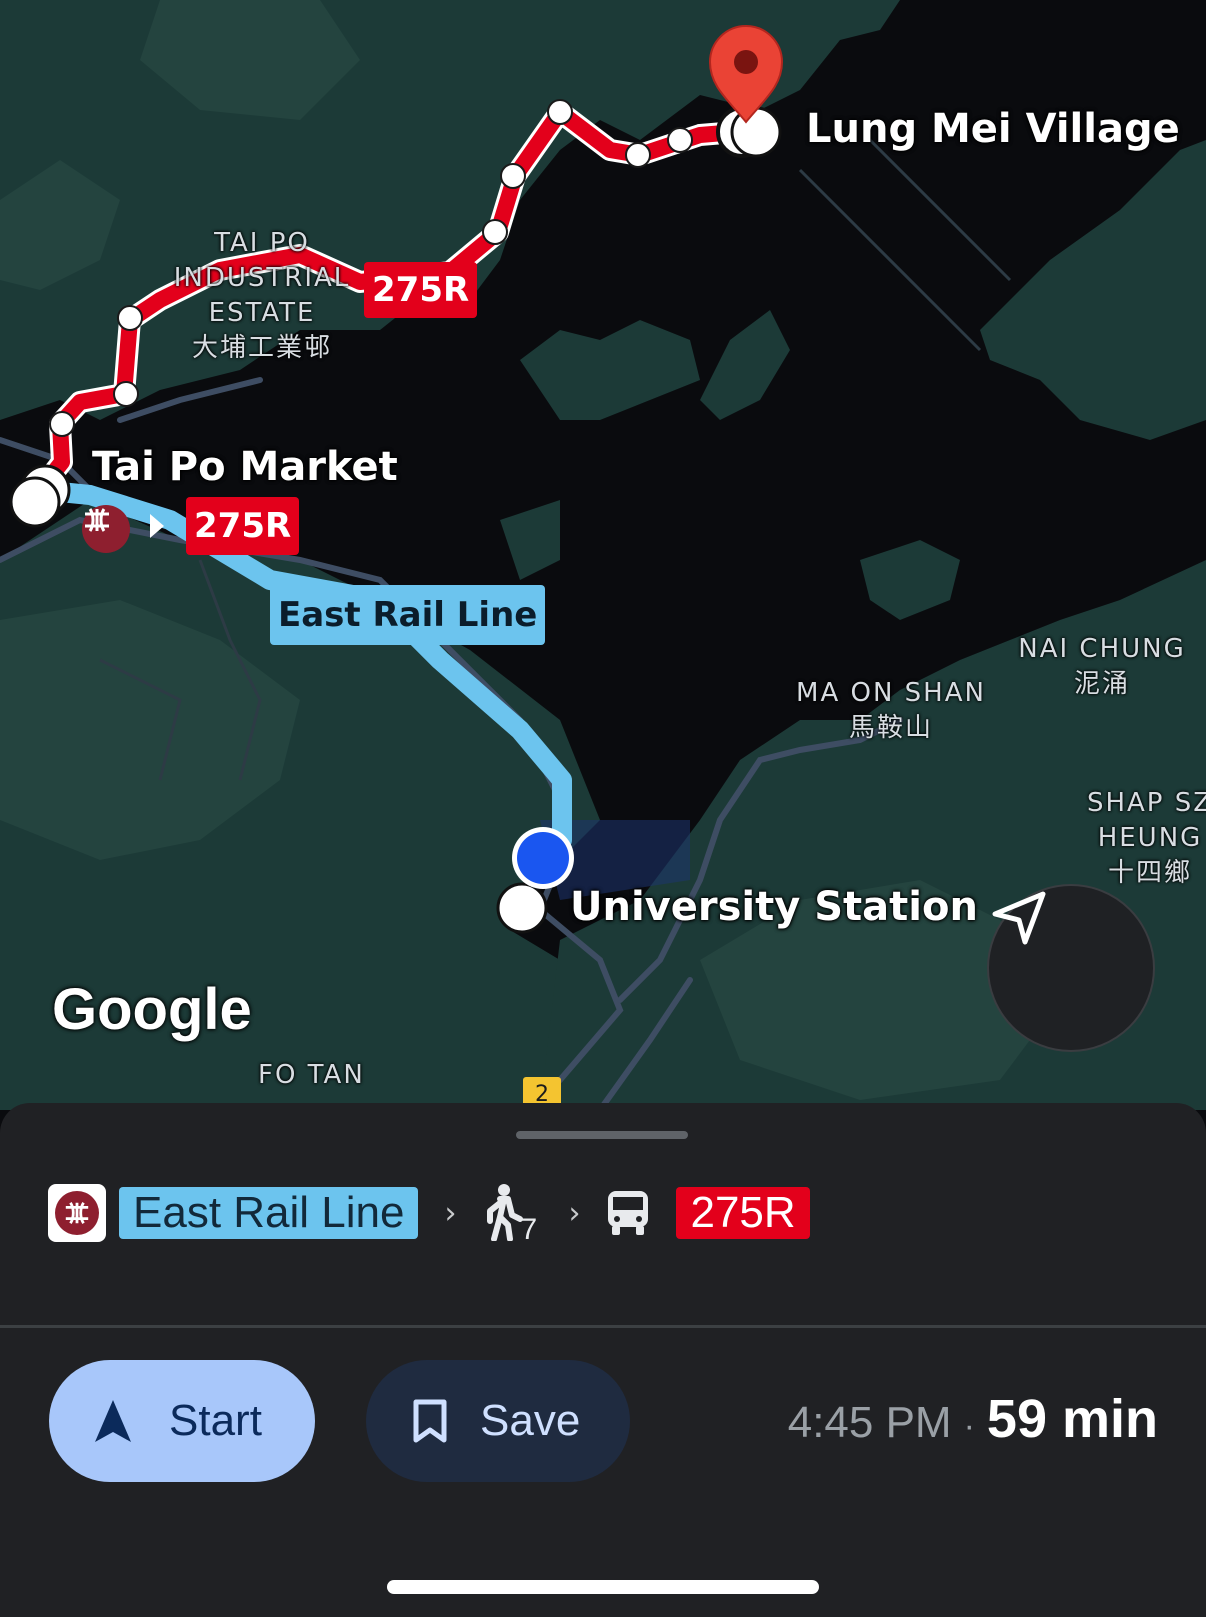  I want to click on sheet-divider, so click(603, 1326).